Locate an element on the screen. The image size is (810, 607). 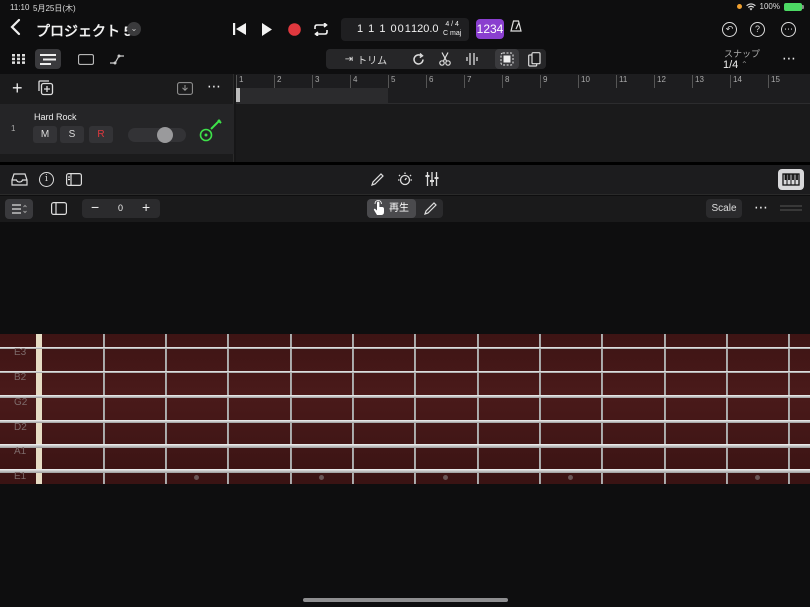
join-icon is located at coordinates (472, 59).